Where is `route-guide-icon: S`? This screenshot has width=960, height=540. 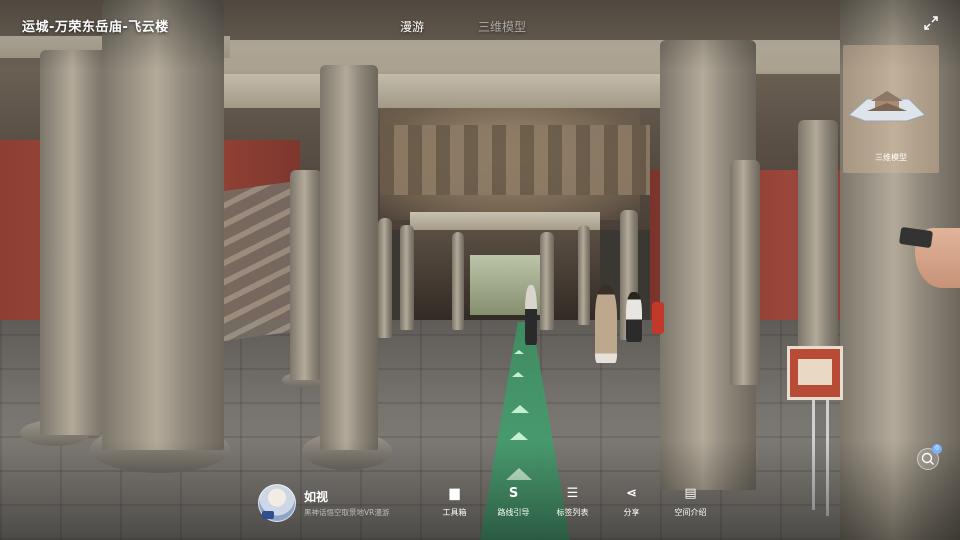 route-guide-icon: S is located at coordinates (513, 493).